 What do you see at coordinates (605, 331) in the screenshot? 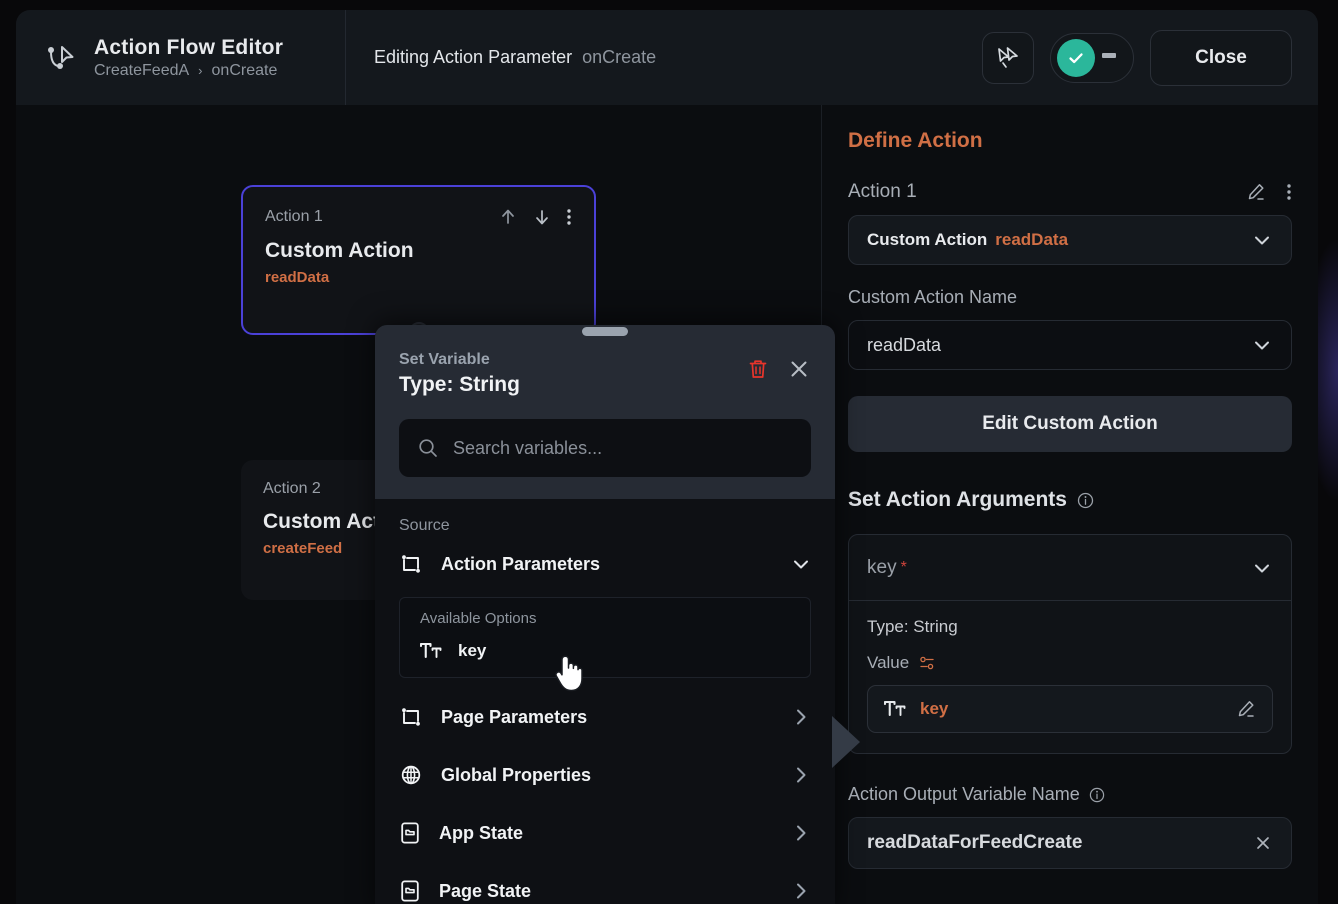
I see `popup-drag-handle` at bounding box center [605, 331].